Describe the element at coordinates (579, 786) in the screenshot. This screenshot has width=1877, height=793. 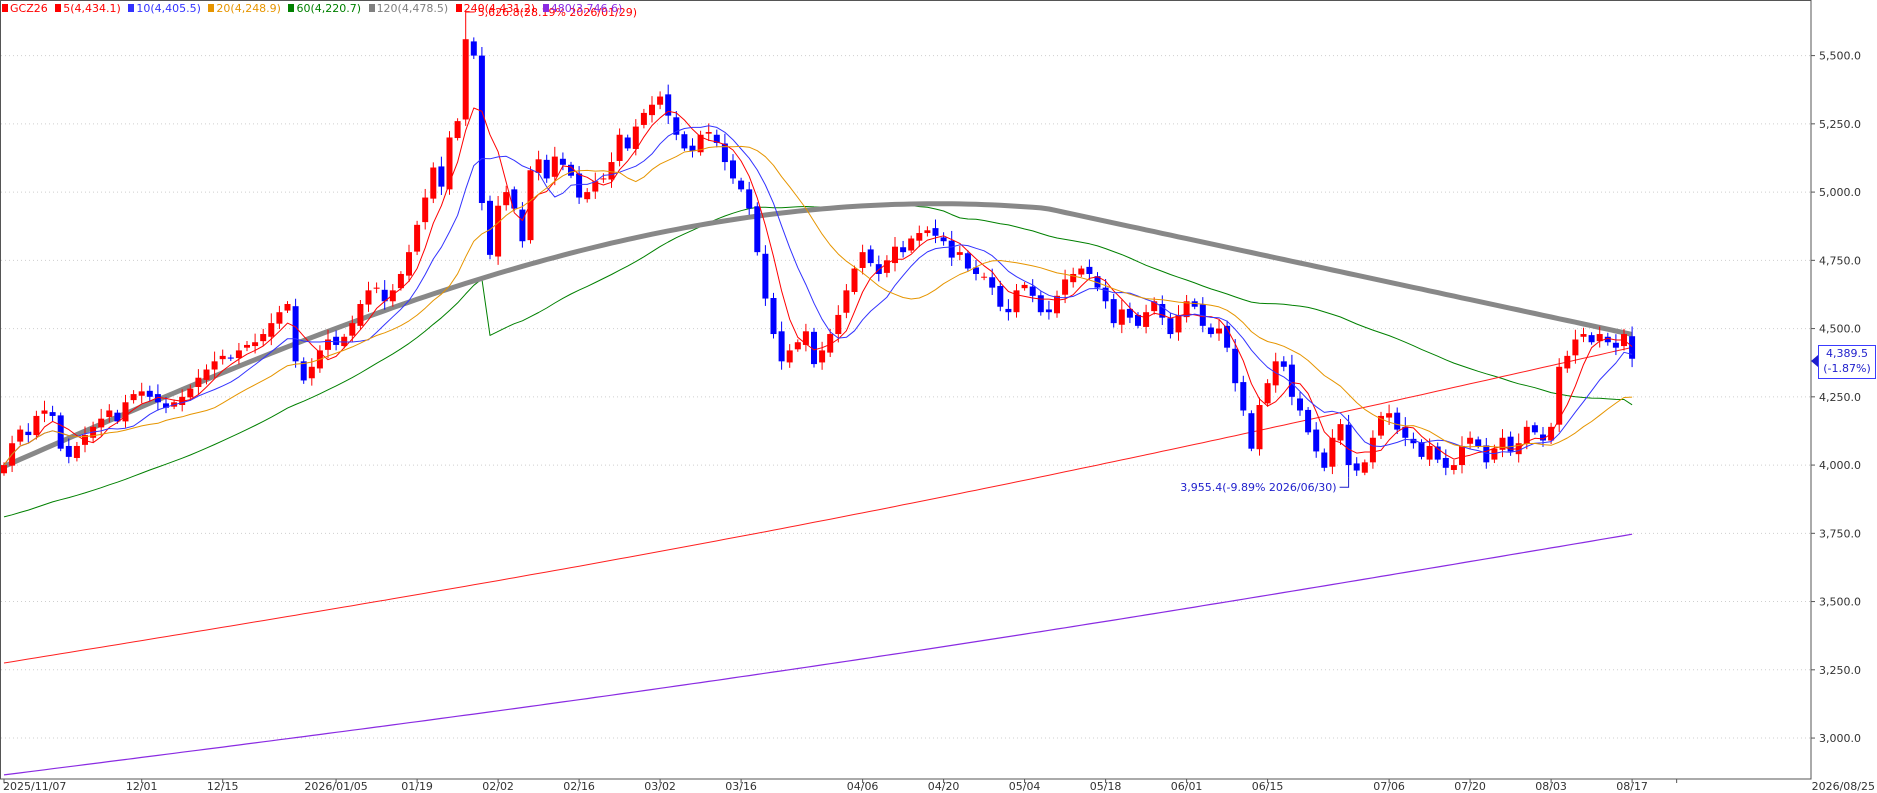
I see `x-tick-label: 02/16` at that location.